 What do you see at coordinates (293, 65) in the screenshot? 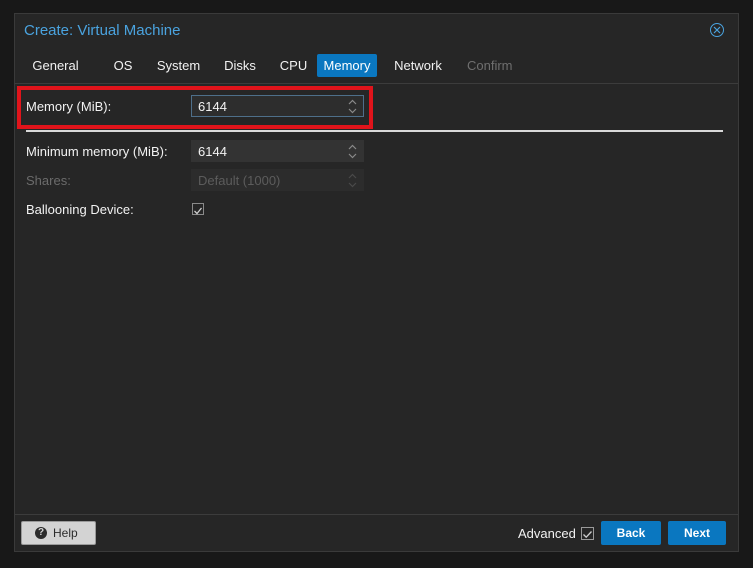
I see `tab-cpu: CPU` at bounding box center [293, 65].